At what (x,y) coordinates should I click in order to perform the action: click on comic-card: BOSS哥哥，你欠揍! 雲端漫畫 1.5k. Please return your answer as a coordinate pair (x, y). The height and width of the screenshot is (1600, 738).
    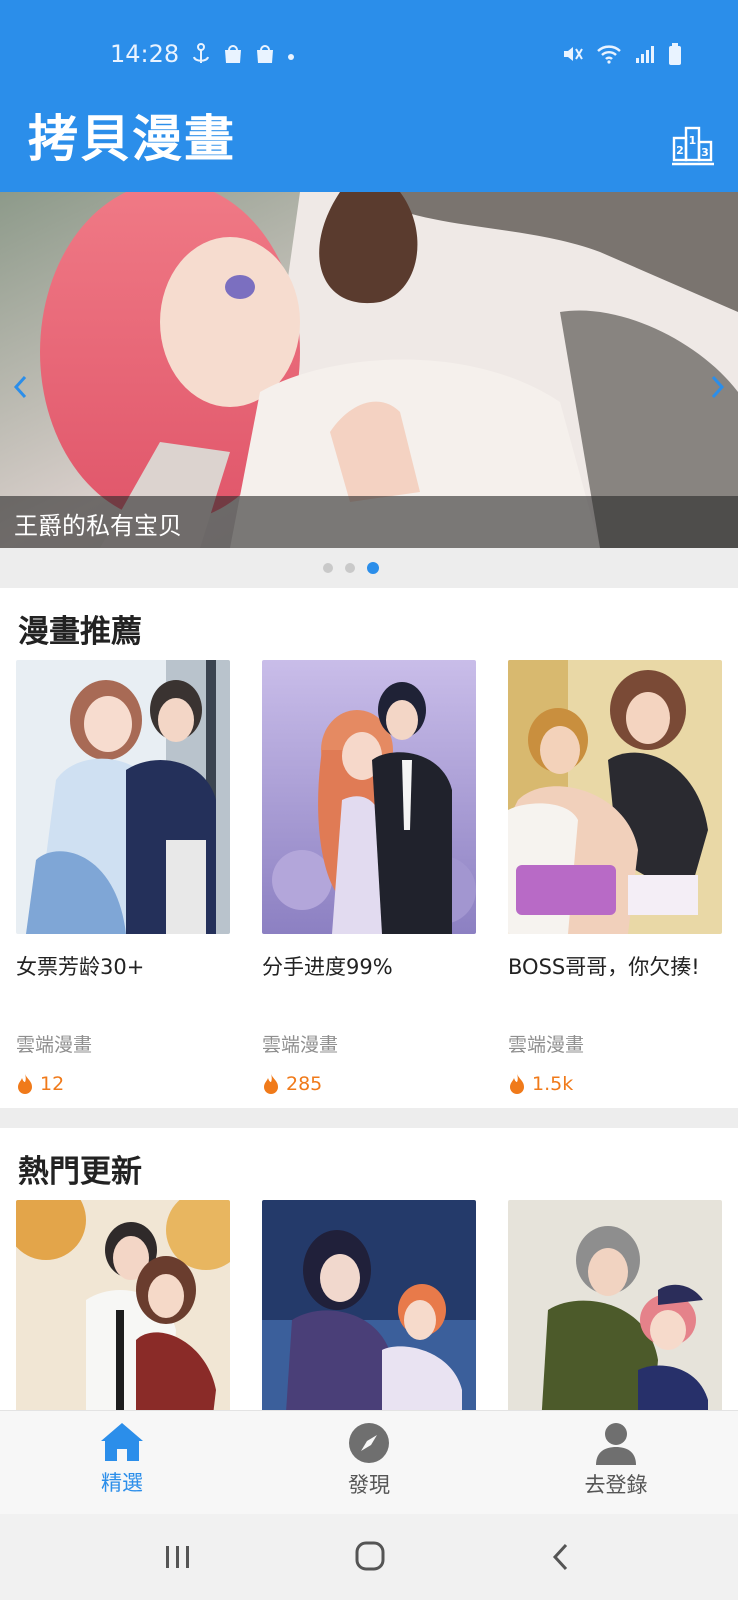
    Looking at the image, I should click on (615, 877).